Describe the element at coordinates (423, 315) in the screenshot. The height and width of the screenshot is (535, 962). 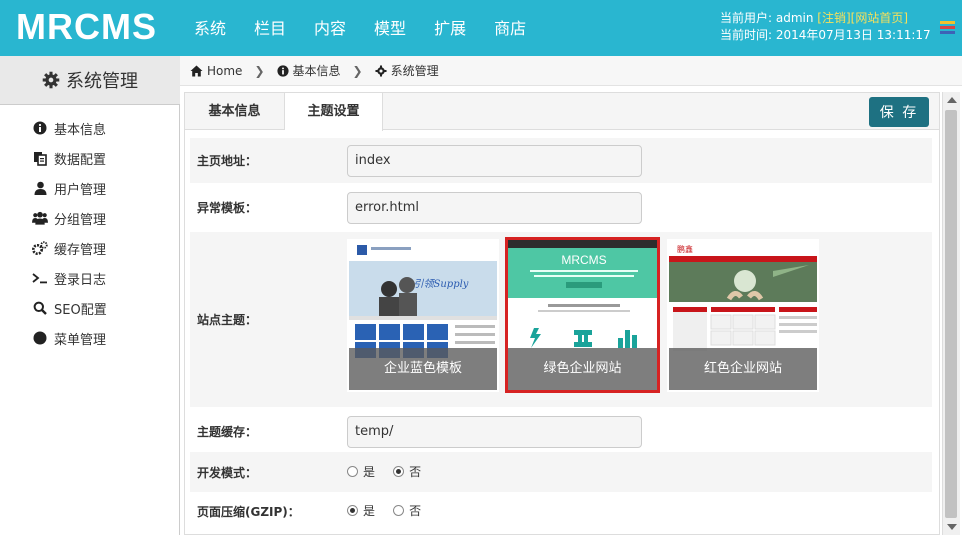
I see `theme-card-blue: 引领Supply 企业蓝色模板` at that location.